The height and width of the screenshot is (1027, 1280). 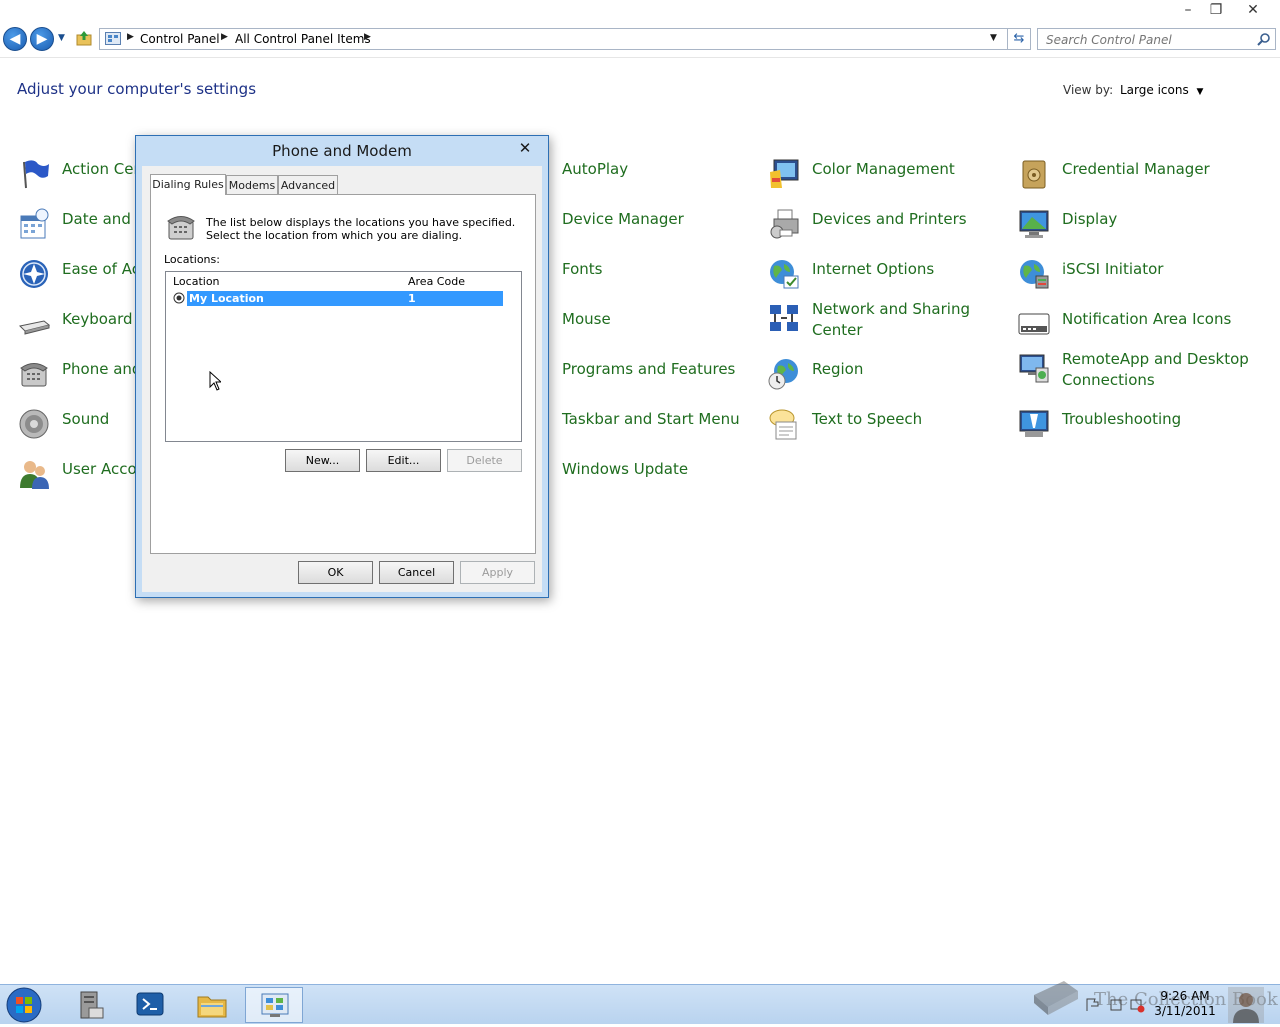 What do you see at coordinates (252, 184) in the screenshot?
I see `tab-modems: Modems` at bounding box center [252, 184].